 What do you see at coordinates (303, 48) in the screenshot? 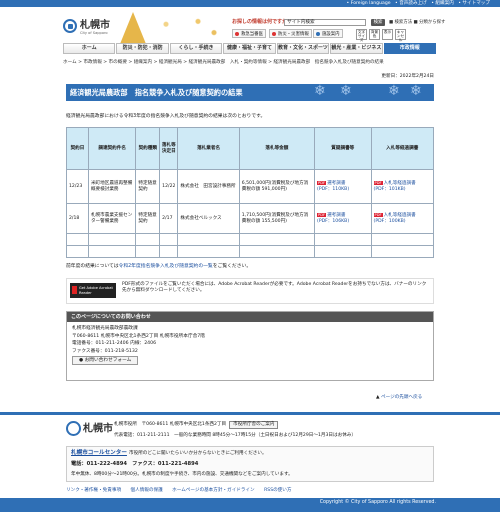
I see `nav-education: 教育・文化・スポーツ` at bounding box center [303, 48].